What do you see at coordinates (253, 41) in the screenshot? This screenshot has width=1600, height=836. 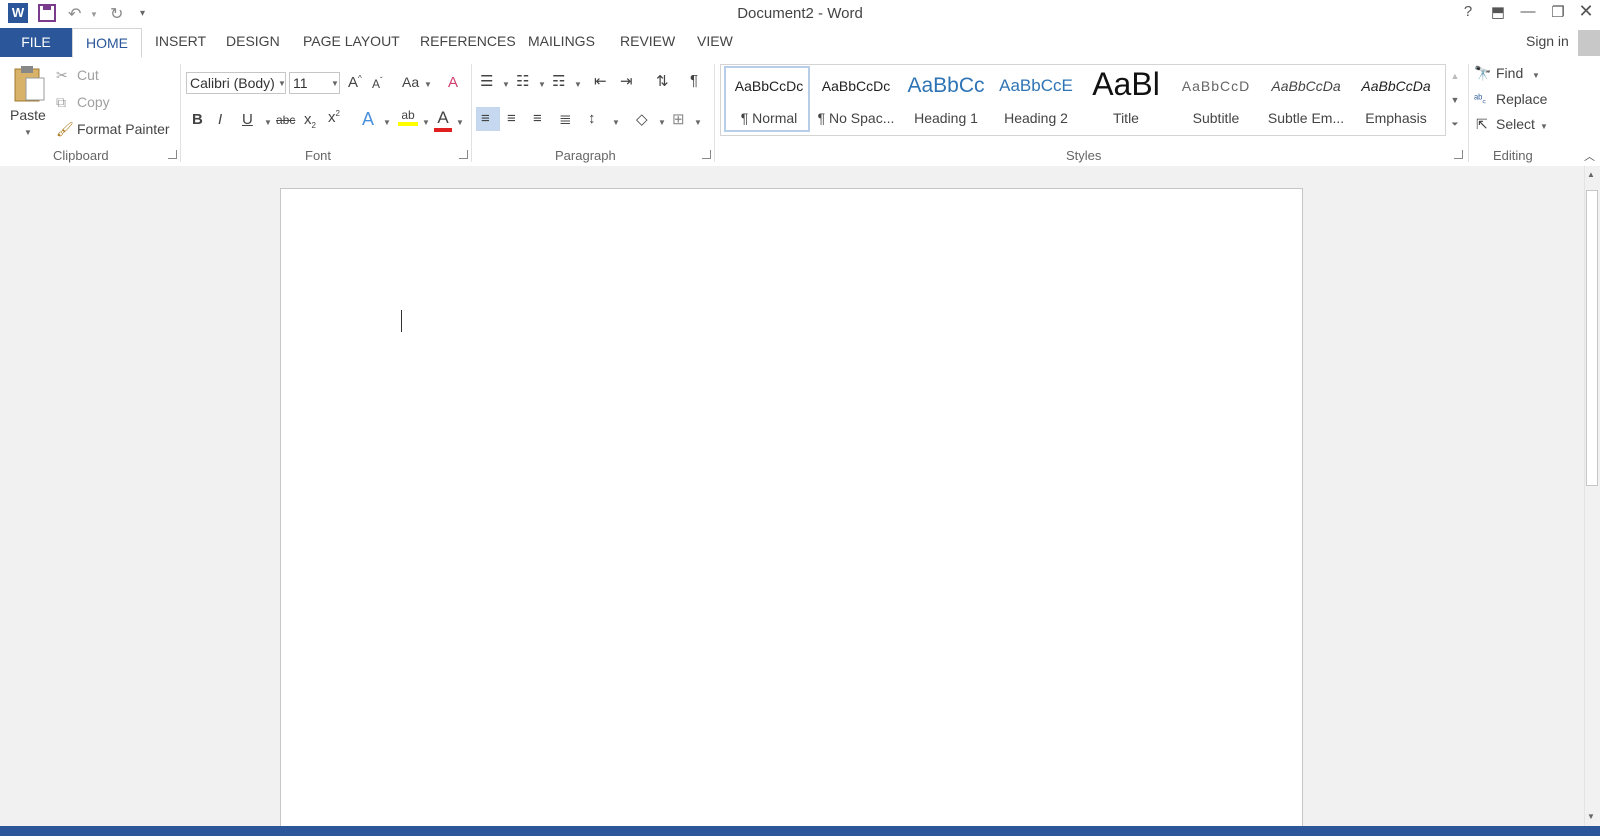 I see `tab-design: DESIGN` at bounding box center [253, 41].